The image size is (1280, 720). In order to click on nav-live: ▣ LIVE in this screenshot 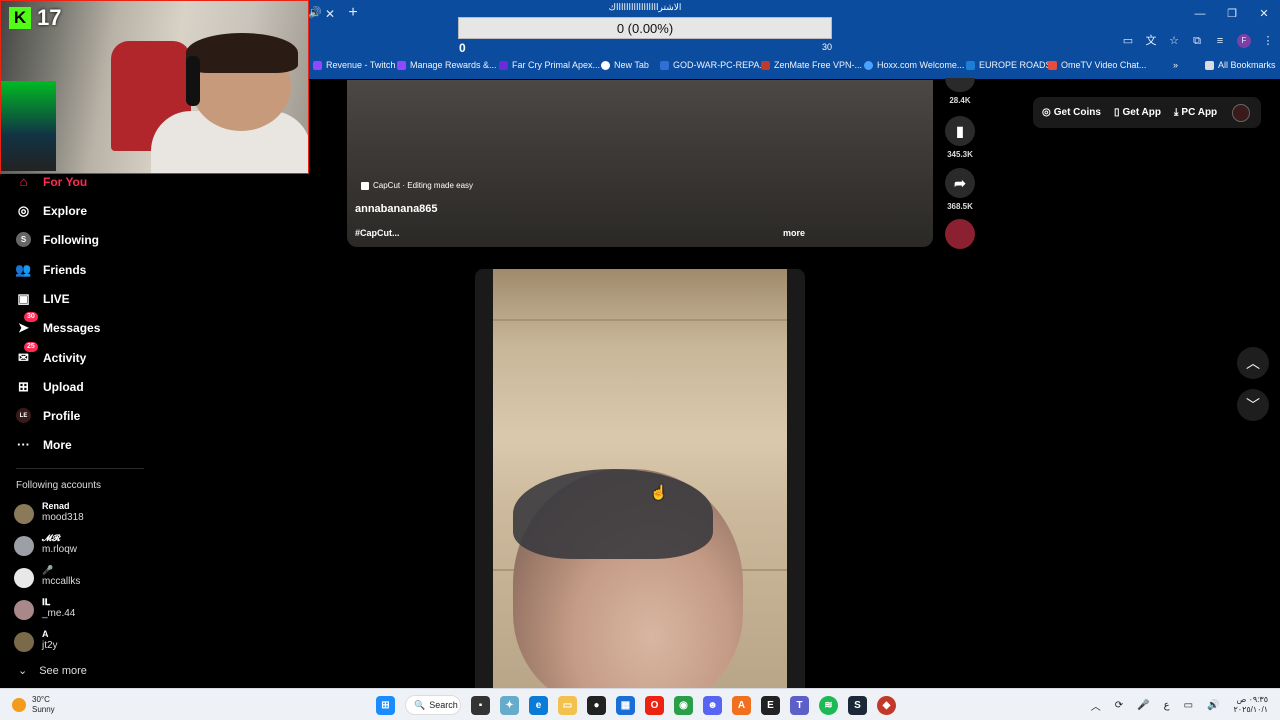, I will do `click(42, 298)`.